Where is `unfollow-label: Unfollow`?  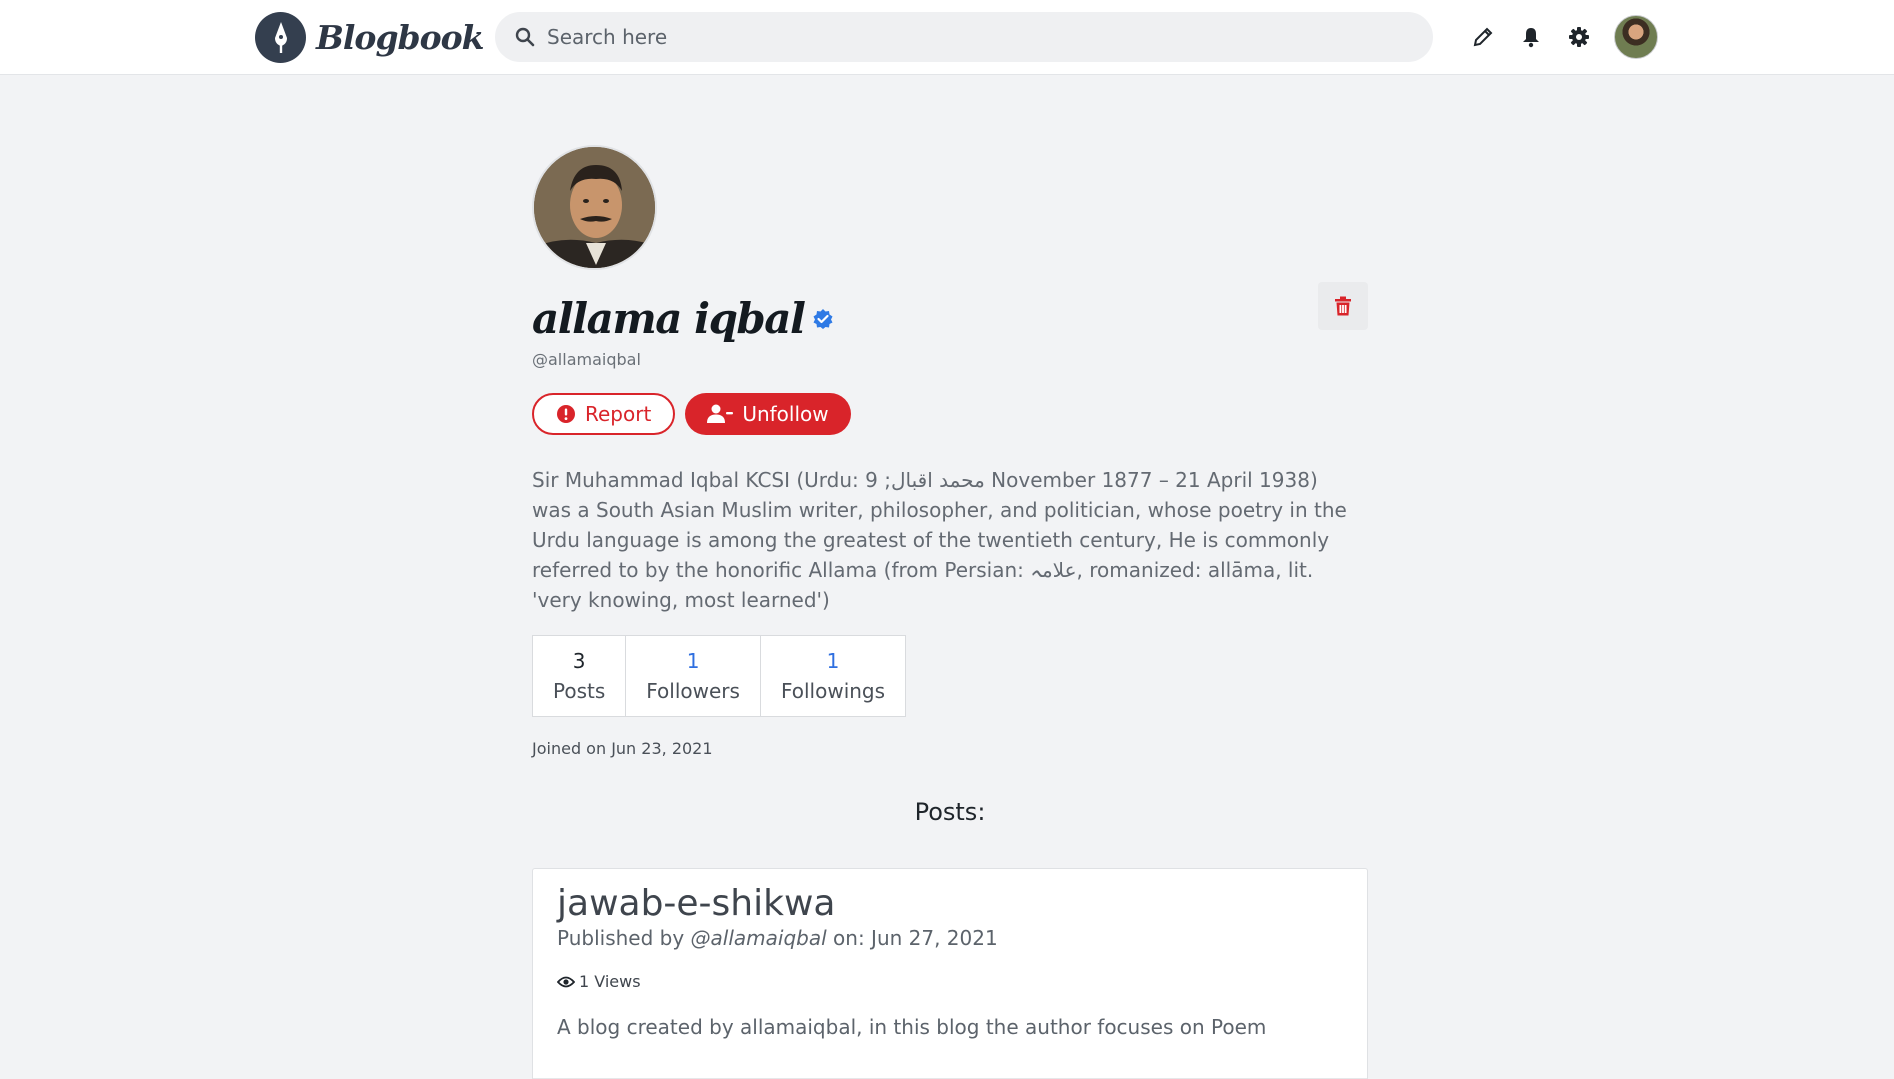 unfollow-label: Unfollow is located at coordinates (785, 414).